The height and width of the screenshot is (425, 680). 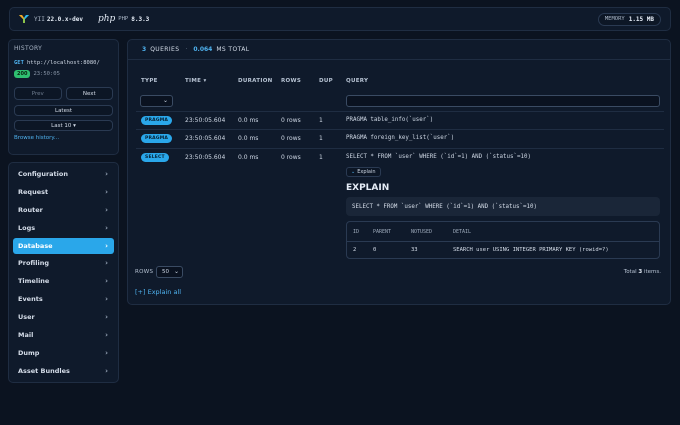 I want to click on chevron-down-icon: ⌄, so click(x=353, y=172).